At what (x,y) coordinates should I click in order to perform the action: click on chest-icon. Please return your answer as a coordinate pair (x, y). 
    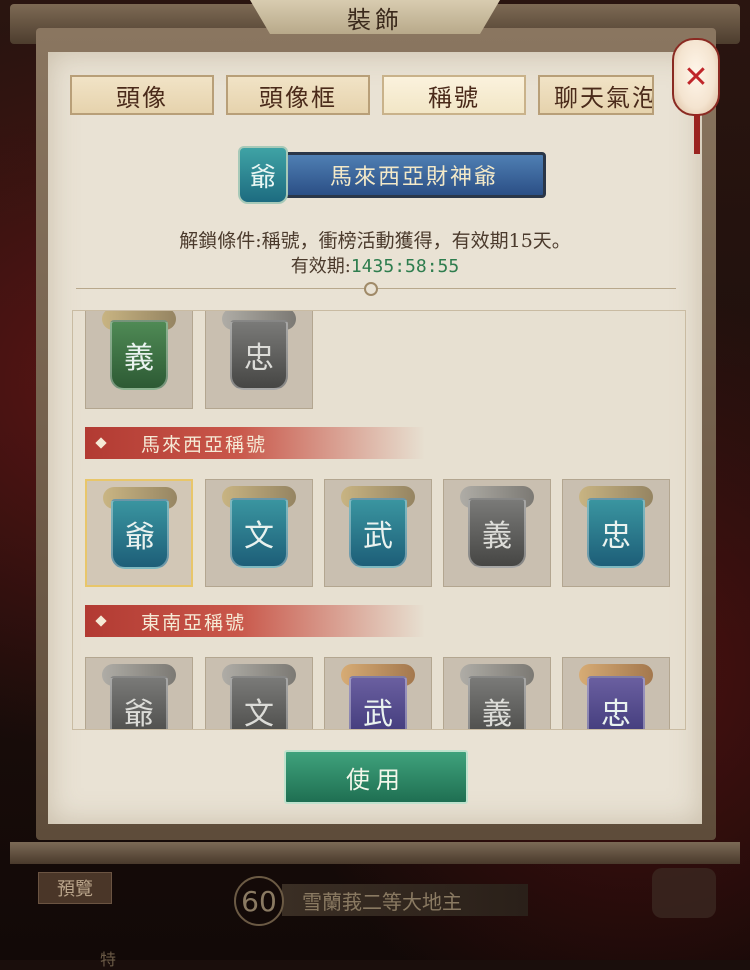
    Looking at the image, I should click on (684, 893).